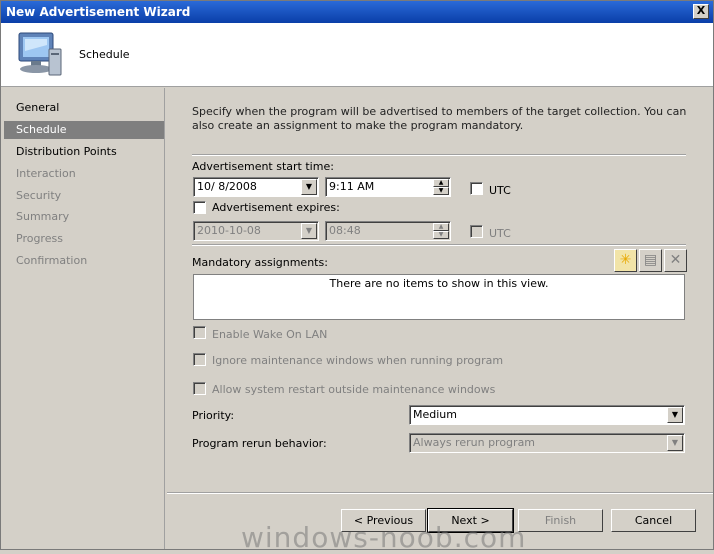 The height and width of the screenshot is (554, 714). Describe the element at coordinates (357, 12) in the screenshot. I see `title-bar: New Advertisement Wizard X` at that location.